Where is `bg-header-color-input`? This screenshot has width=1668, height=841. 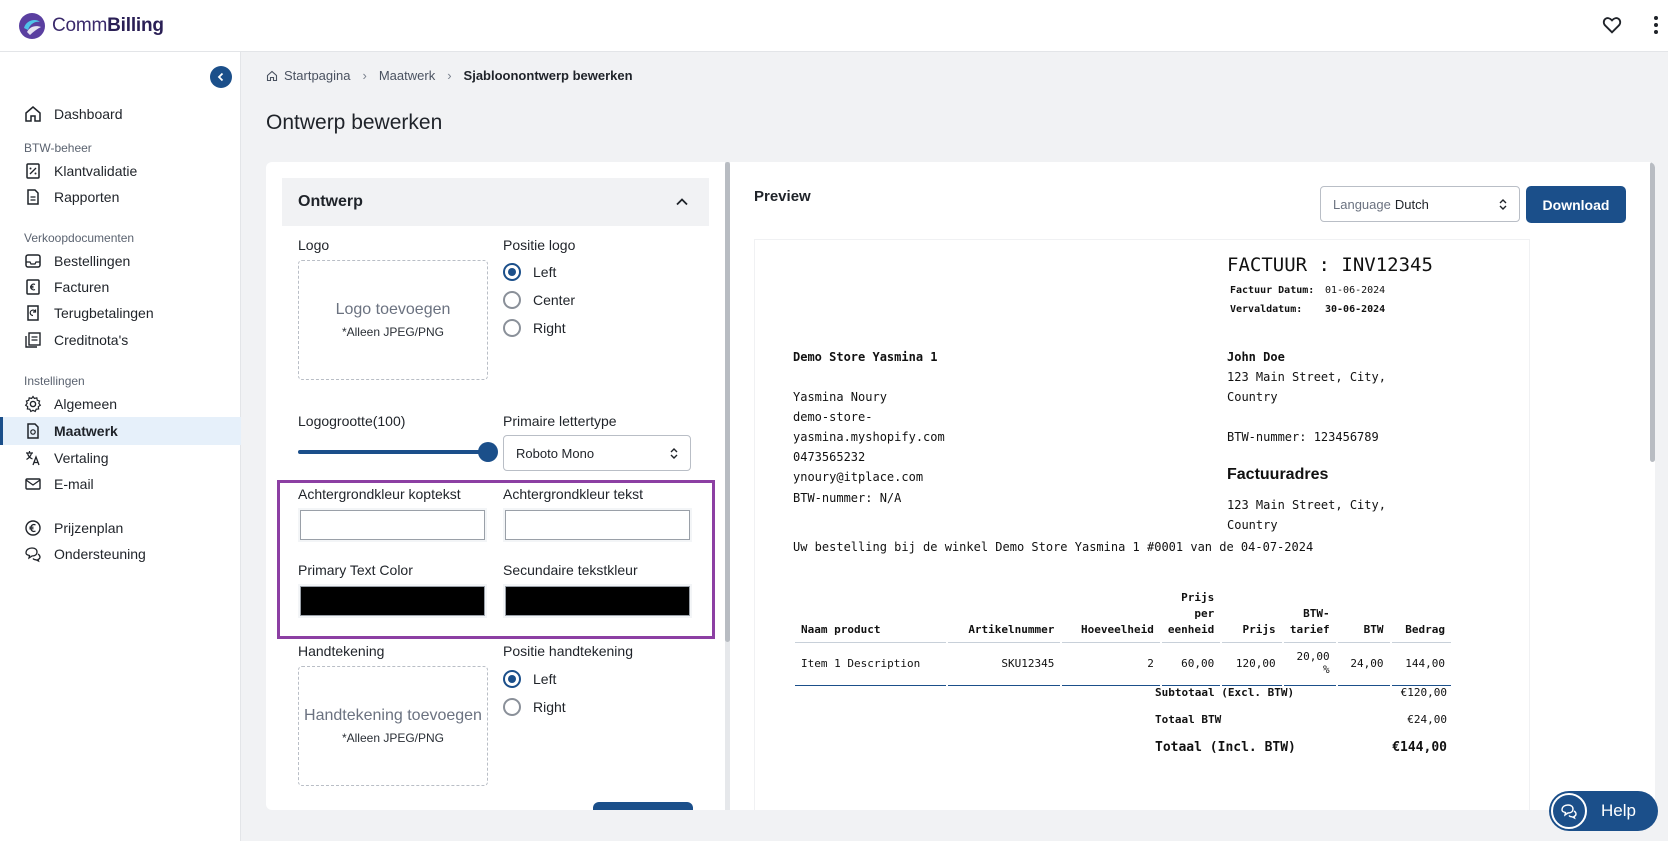 bg-header-color-input is located at coordinates (392, 525).